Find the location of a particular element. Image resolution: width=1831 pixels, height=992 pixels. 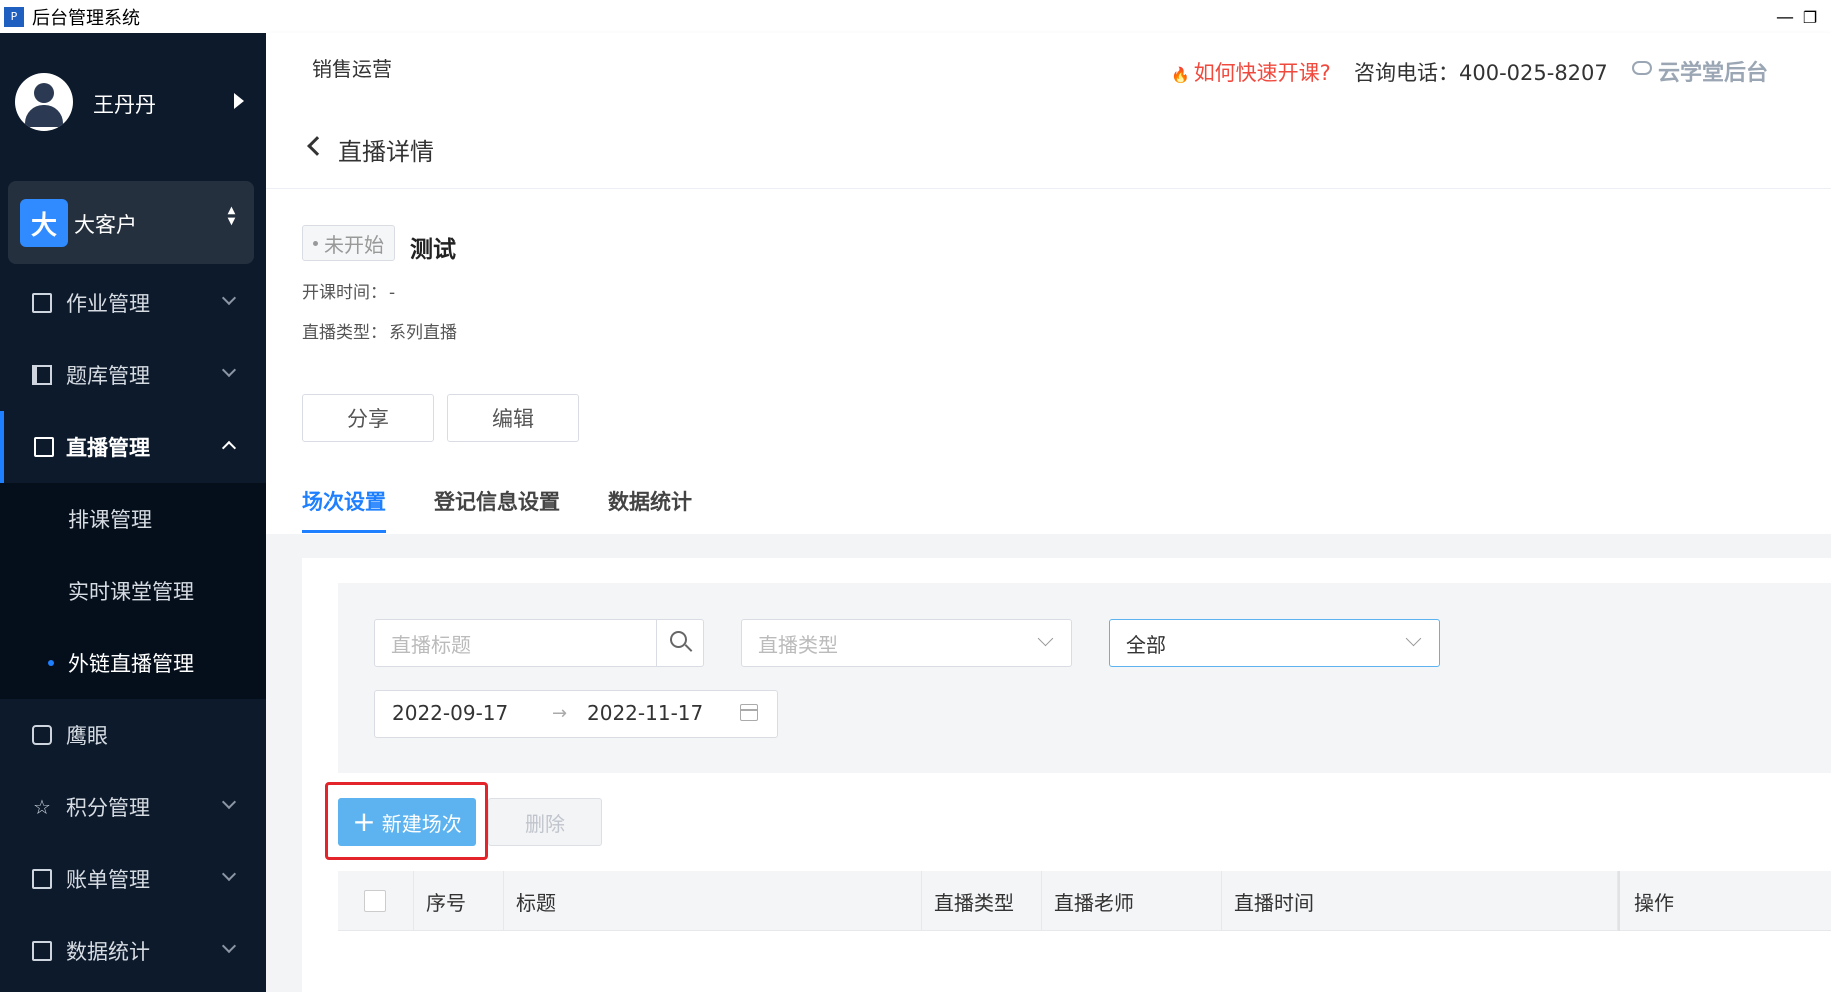

sidebar-subitem-label: 实时课堂管理 is located at coordinates (131, 592).